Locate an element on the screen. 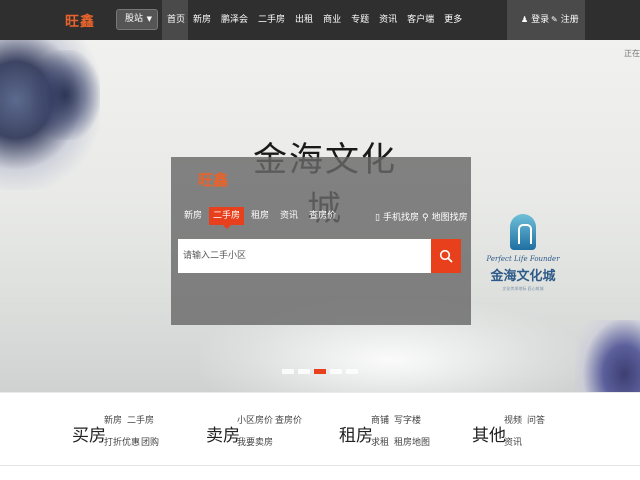 Image resolution: width=640 pixels, height=480 pixels. category-title: 卖房 is located at coordinates (223, 436).